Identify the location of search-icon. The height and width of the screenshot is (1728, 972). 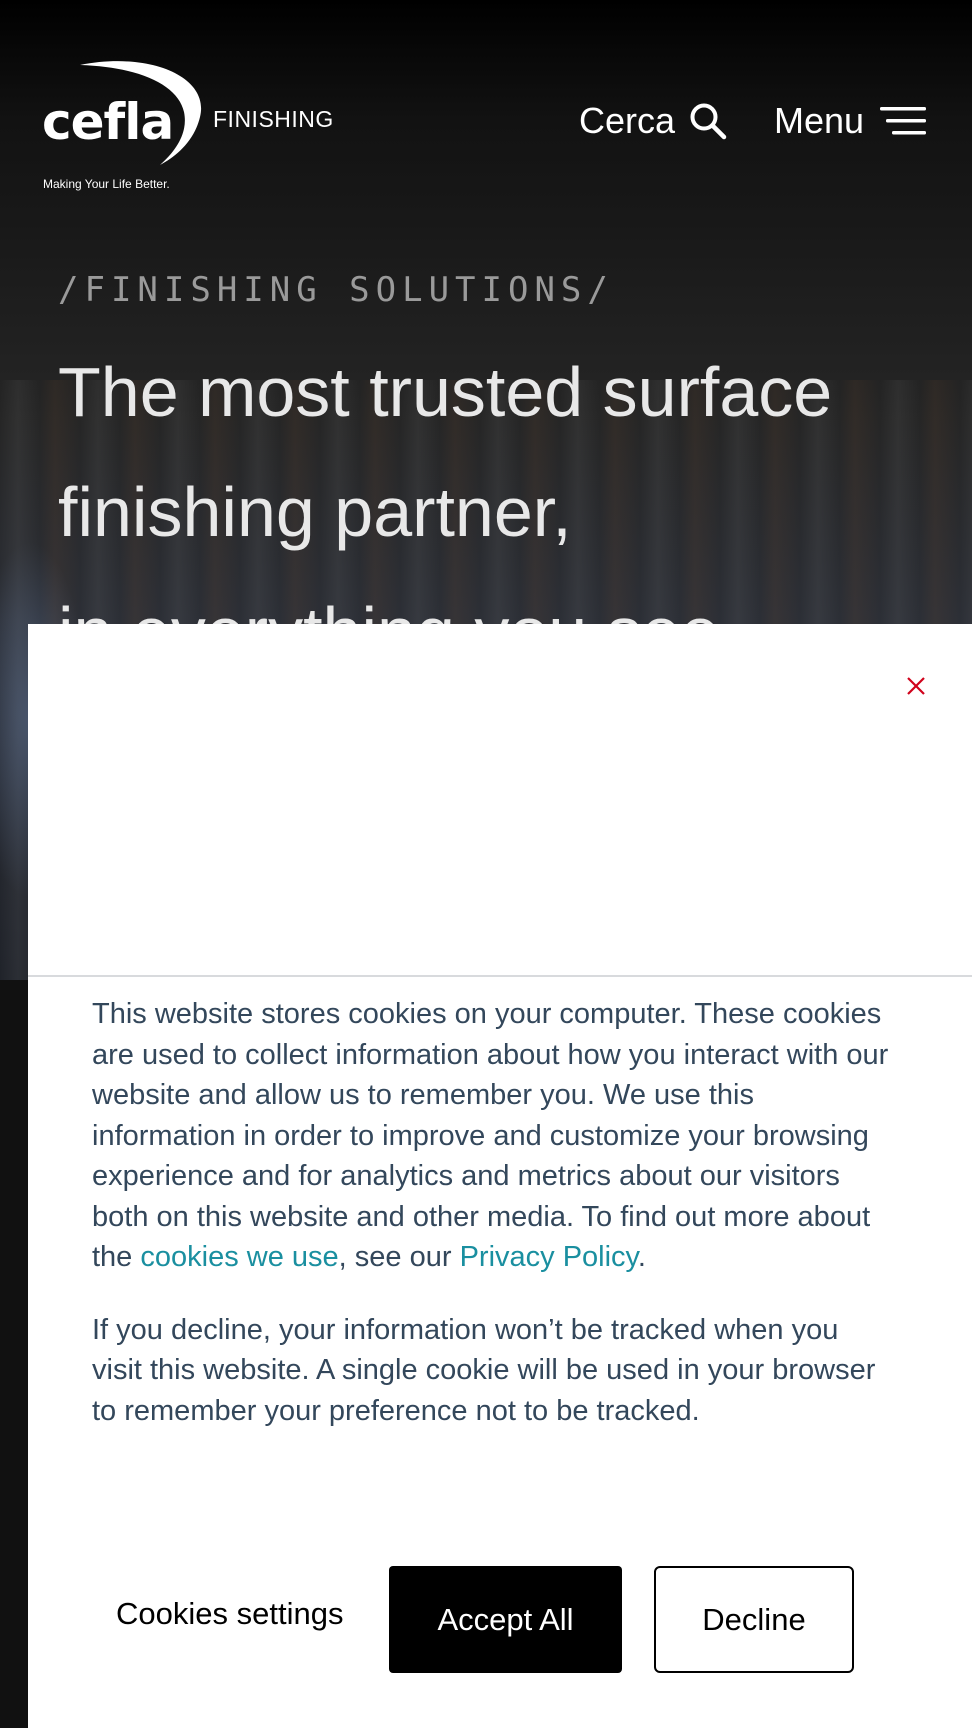
(708, 121).